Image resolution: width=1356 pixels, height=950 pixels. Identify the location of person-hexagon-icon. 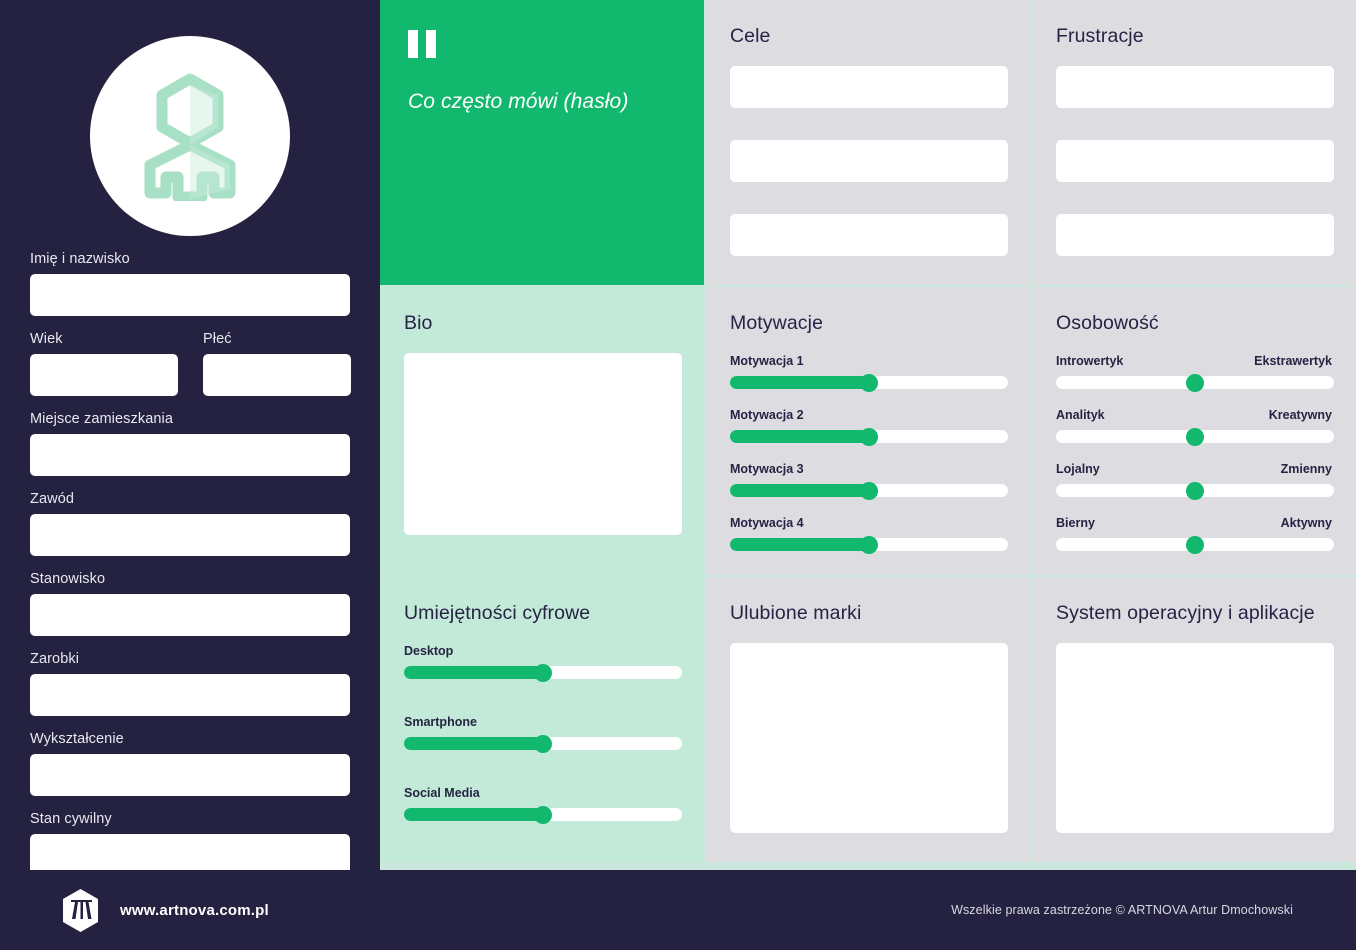
(190, 137).